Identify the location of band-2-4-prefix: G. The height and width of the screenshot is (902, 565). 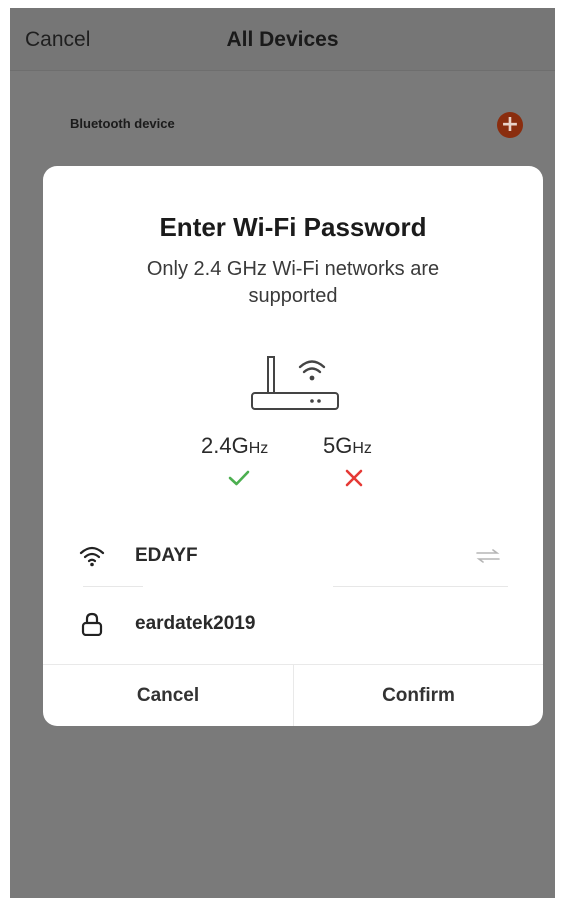
(240, 445).